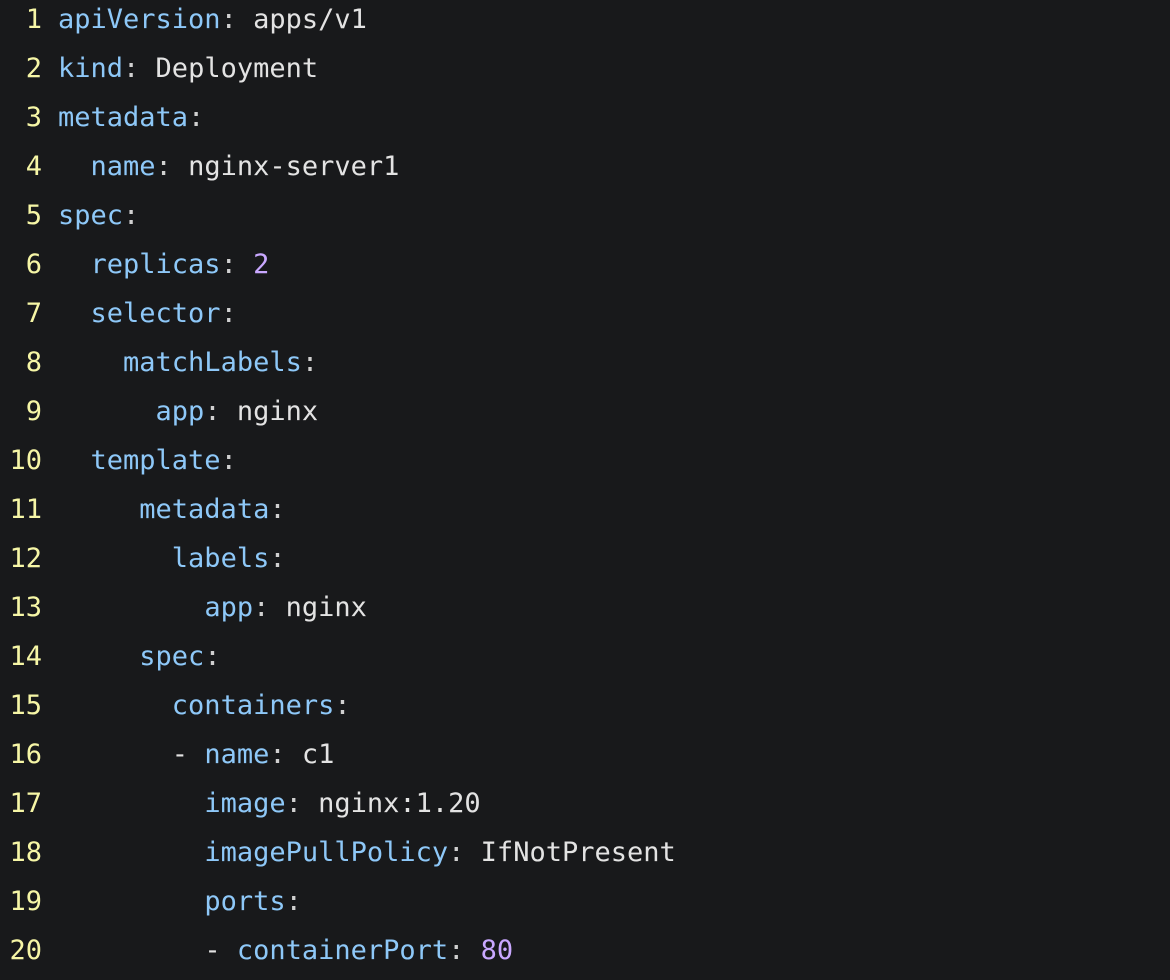 The width and height of the screenshot is (1170, 980). What do you see at coordinates (253, 264) in the screenshot?
I see `yaml-value: 2` at bounding box center [253, 264].